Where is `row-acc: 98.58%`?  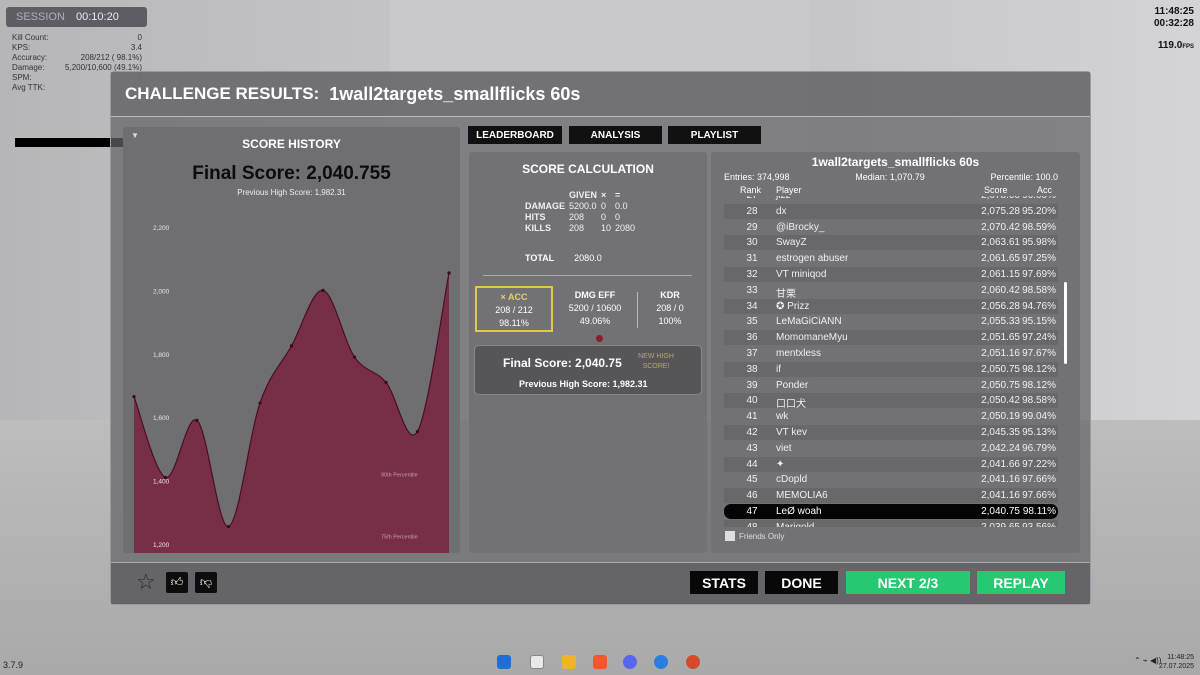 row-acc: 98.58% is located at coordinates (1039, 401).